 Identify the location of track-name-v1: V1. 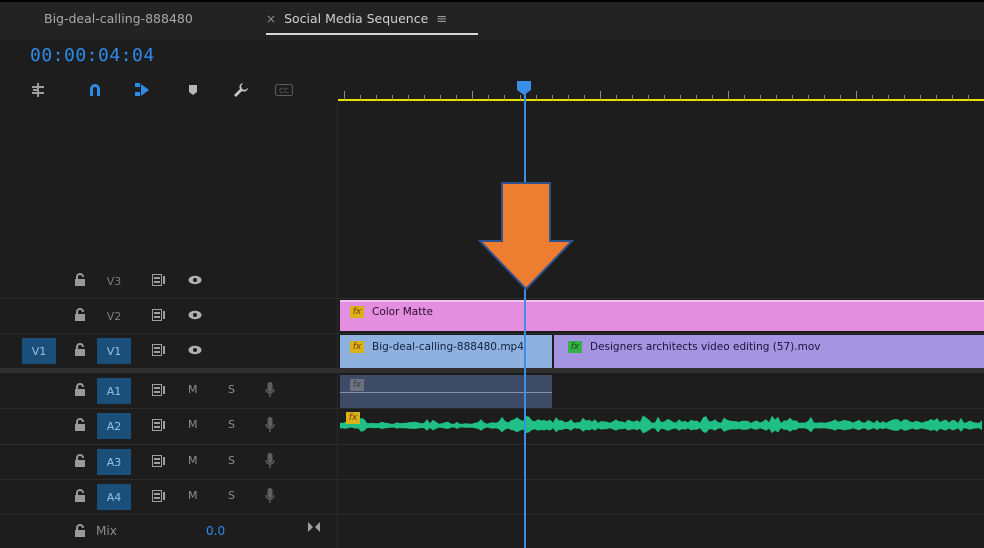
(114, 351).